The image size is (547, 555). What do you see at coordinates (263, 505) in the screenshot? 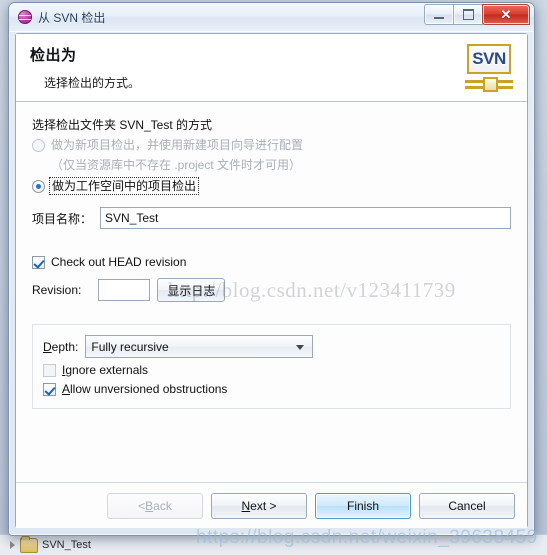
I see `next-button-rest: ext >` at bounding box center [263, 505].